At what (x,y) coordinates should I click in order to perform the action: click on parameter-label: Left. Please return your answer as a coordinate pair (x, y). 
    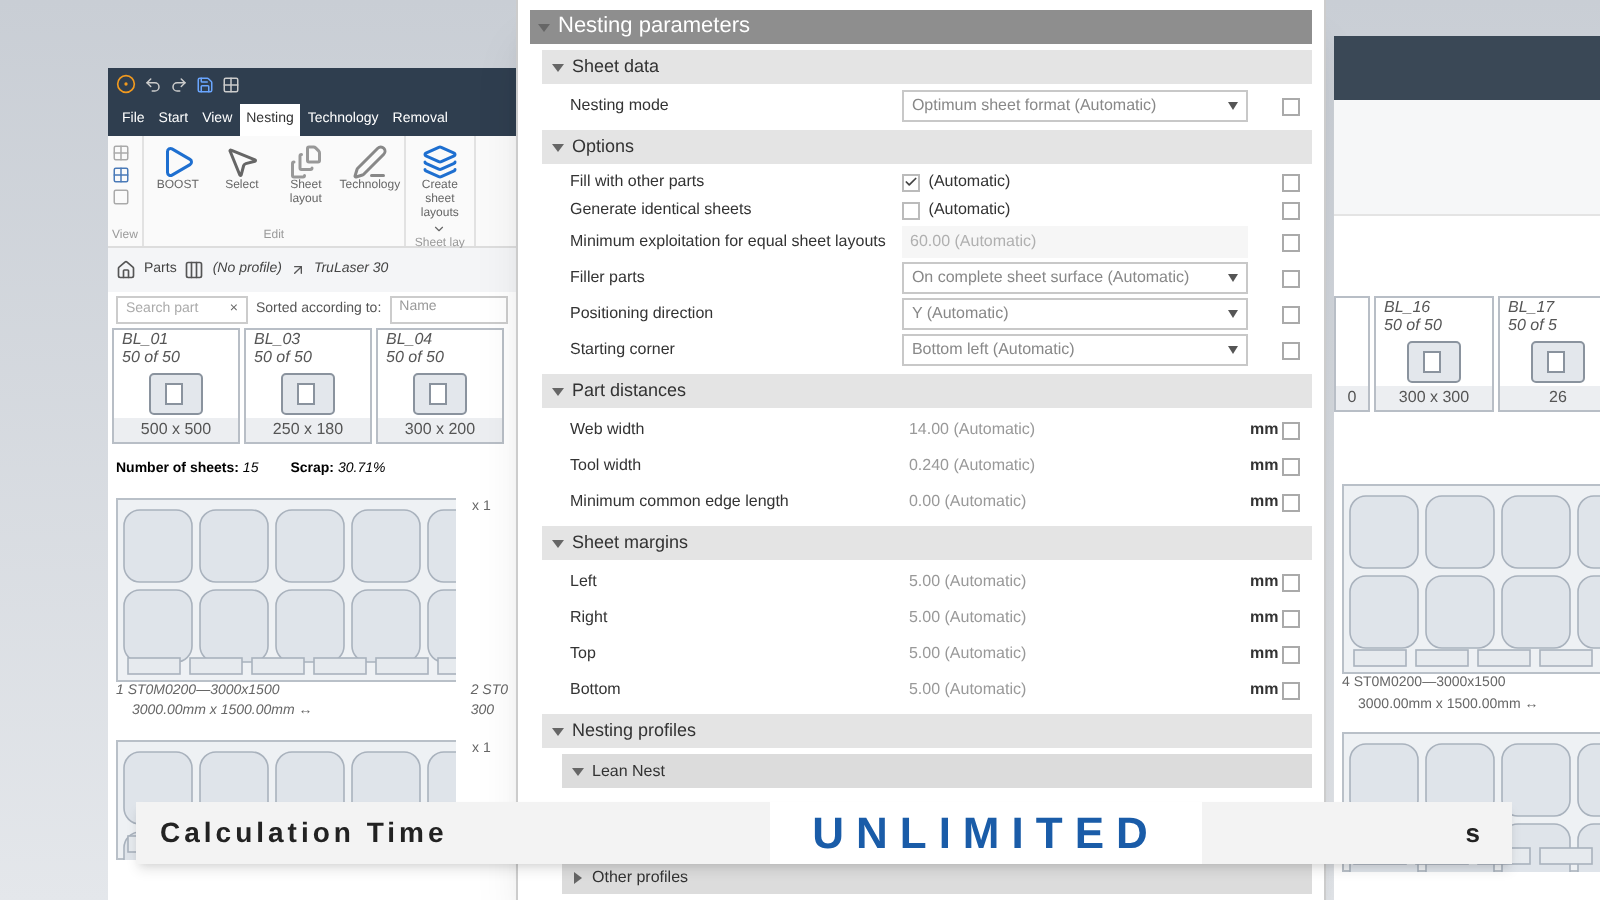
    Looking at the image, I should click on (584, 582).